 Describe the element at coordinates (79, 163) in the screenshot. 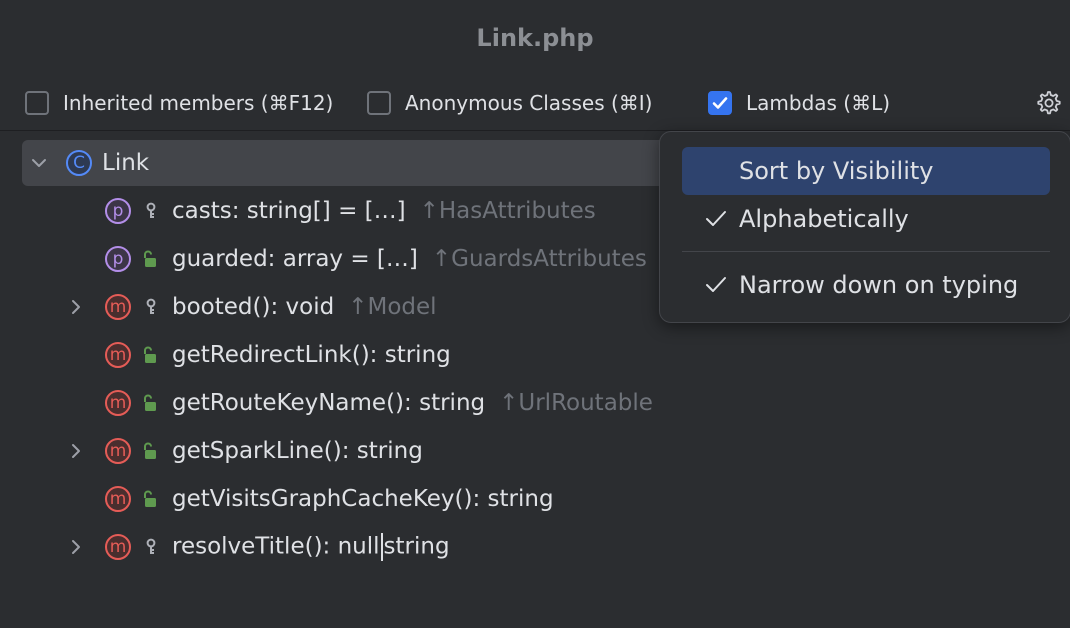

I see `class-icon: C` at that location.